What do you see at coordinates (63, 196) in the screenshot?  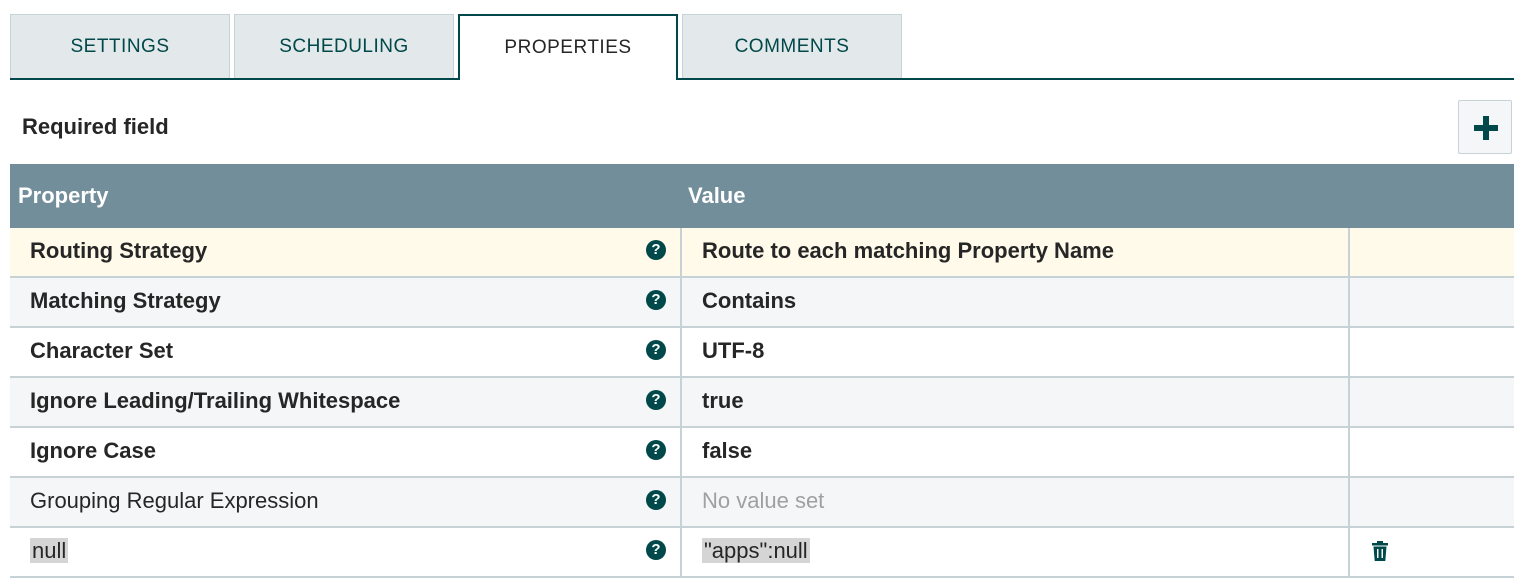 I see `column-header-property: Property` at bounding box center [63, 196].